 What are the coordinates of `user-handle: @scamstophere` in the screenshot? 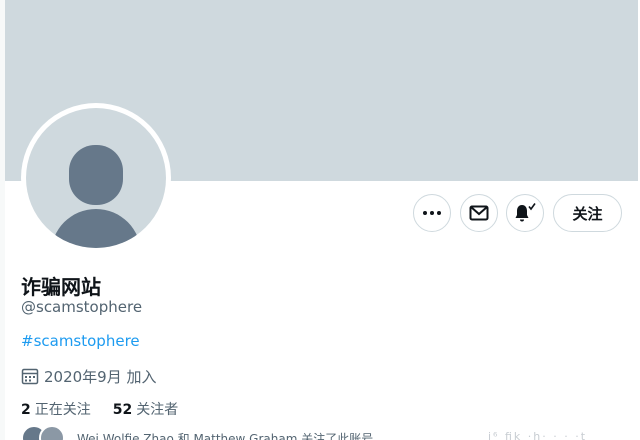 It's located at (82, 307).